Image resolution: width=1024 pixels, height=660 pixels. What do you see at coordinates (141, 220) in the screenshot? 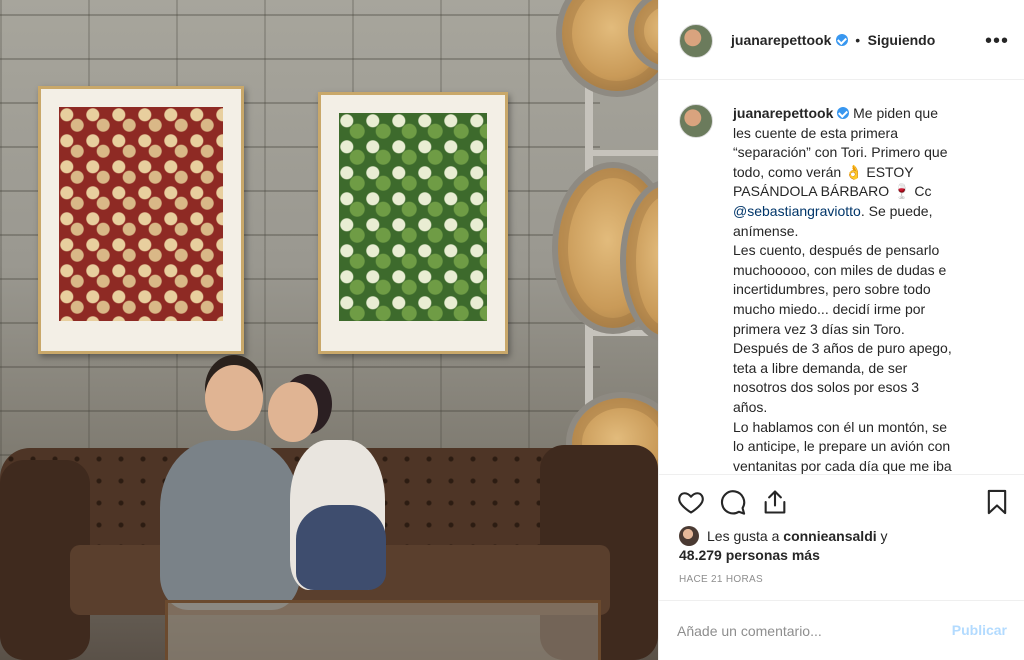
I see `painting-red` at bounding box center [141, 220].